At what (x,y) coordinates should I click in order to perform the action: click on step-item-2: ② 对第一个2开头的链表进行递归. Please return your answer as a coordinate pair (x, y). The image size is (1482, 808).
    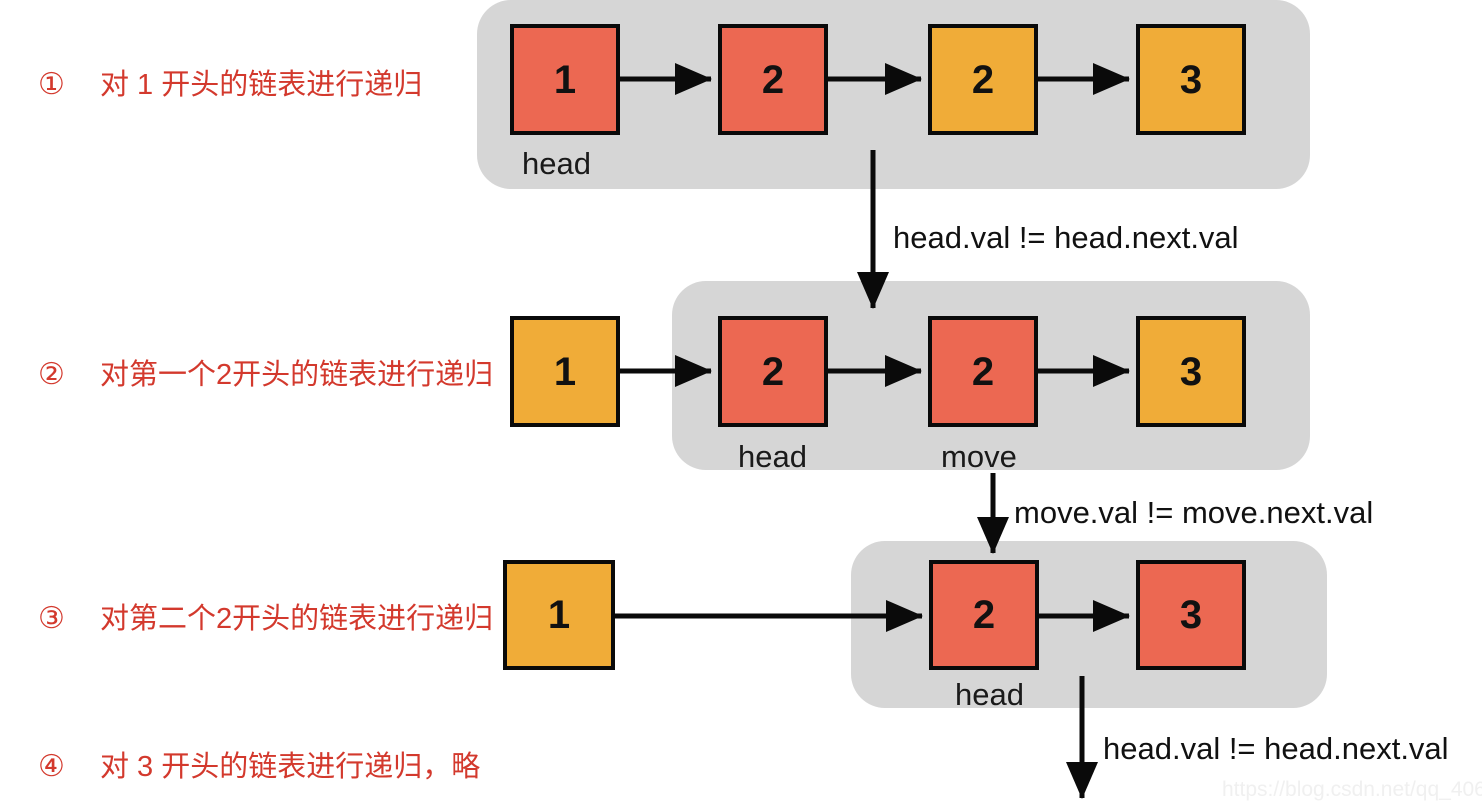
    Looking at the image, I should click on (265, 375).